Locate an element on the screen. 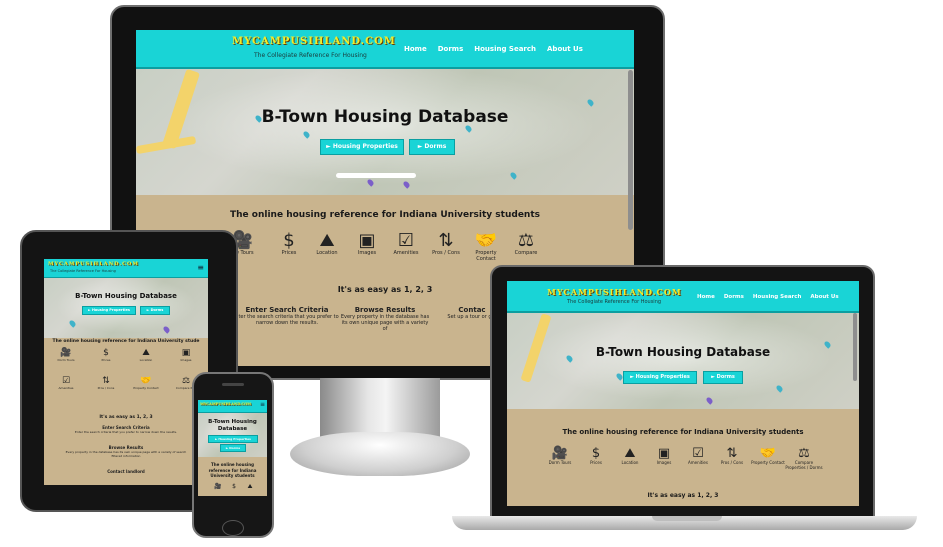 The height and width of the screenshot is (547, 943). feature-compare: ⚖ Compare Properties / Dorms is located at coordinates (804, 458).